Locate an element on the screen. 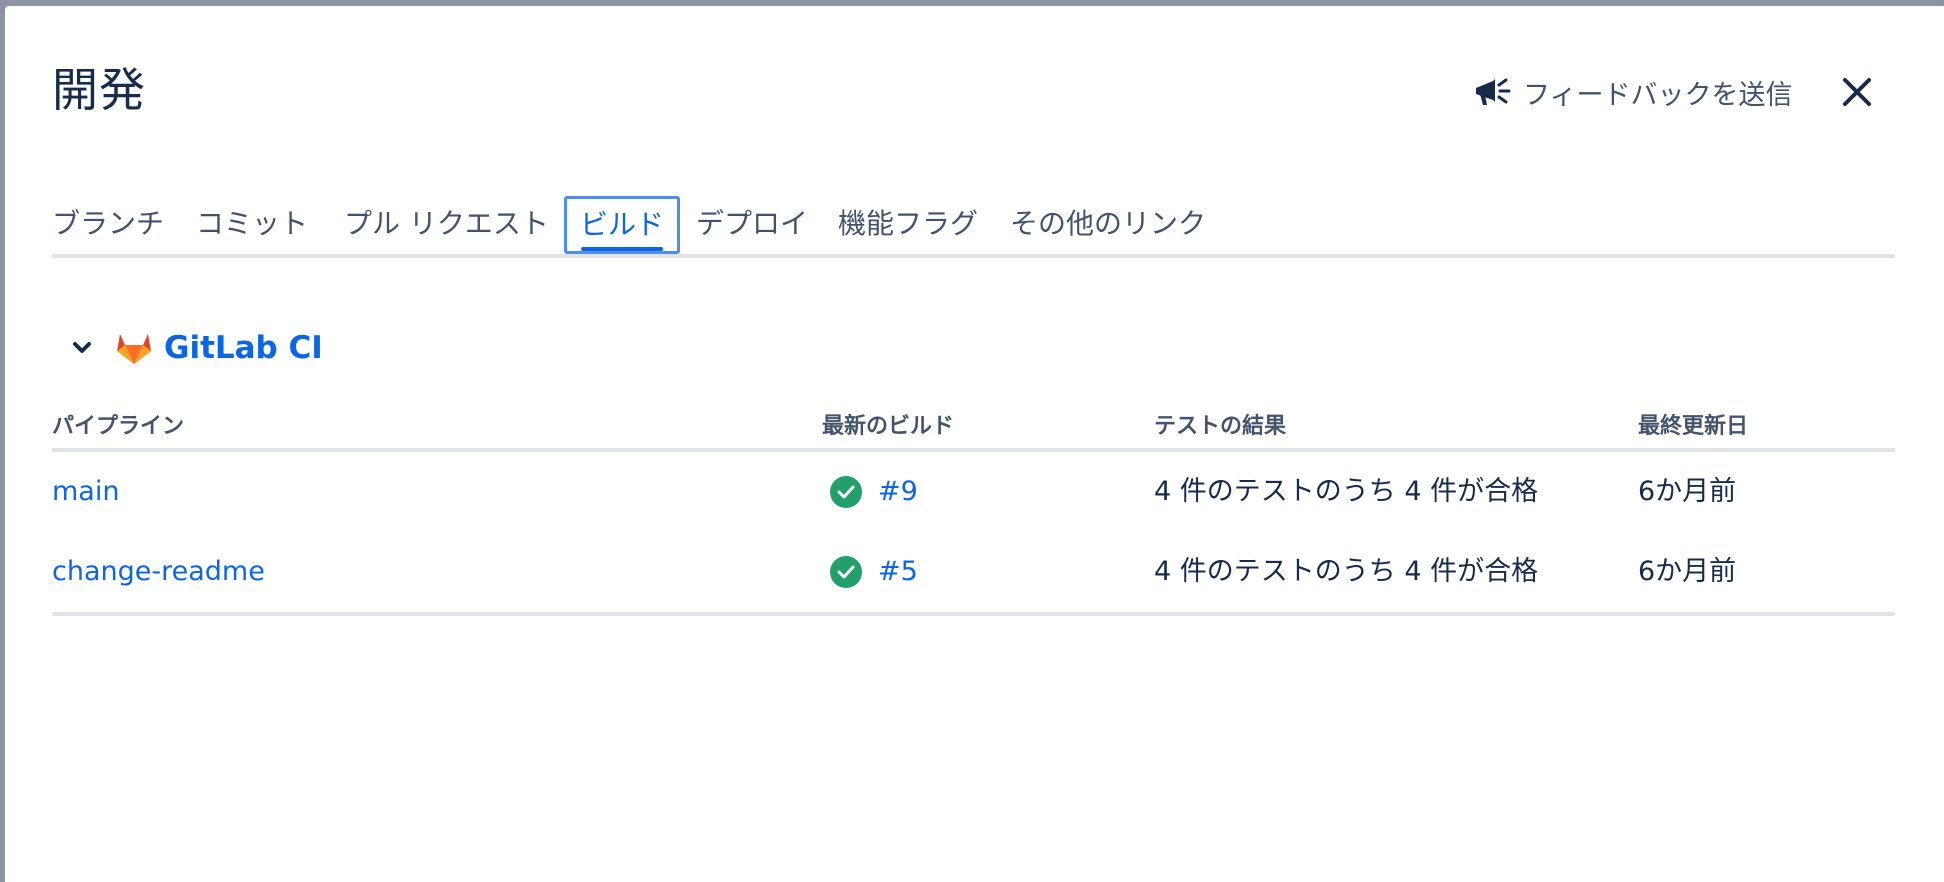 This screenshot has height=882, width=1944. tab-deployments: デプロイ is located at coordinates (752, 224).